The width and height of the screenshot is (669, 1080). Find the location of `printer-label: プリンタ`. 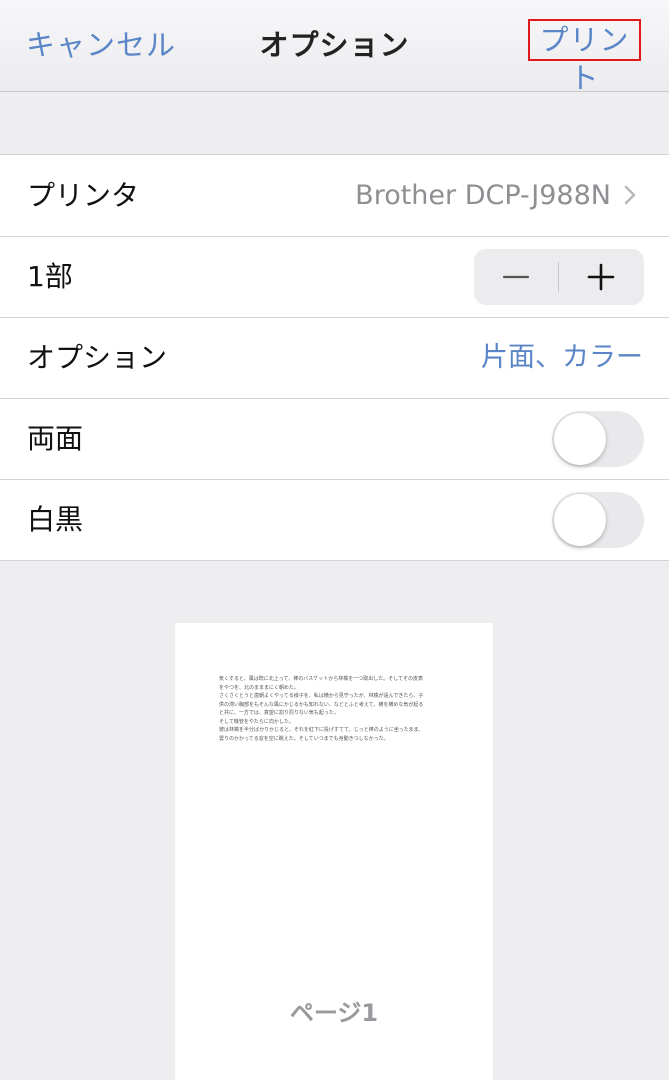

printer-label: プリンタ is located at coordinates (83, 195).